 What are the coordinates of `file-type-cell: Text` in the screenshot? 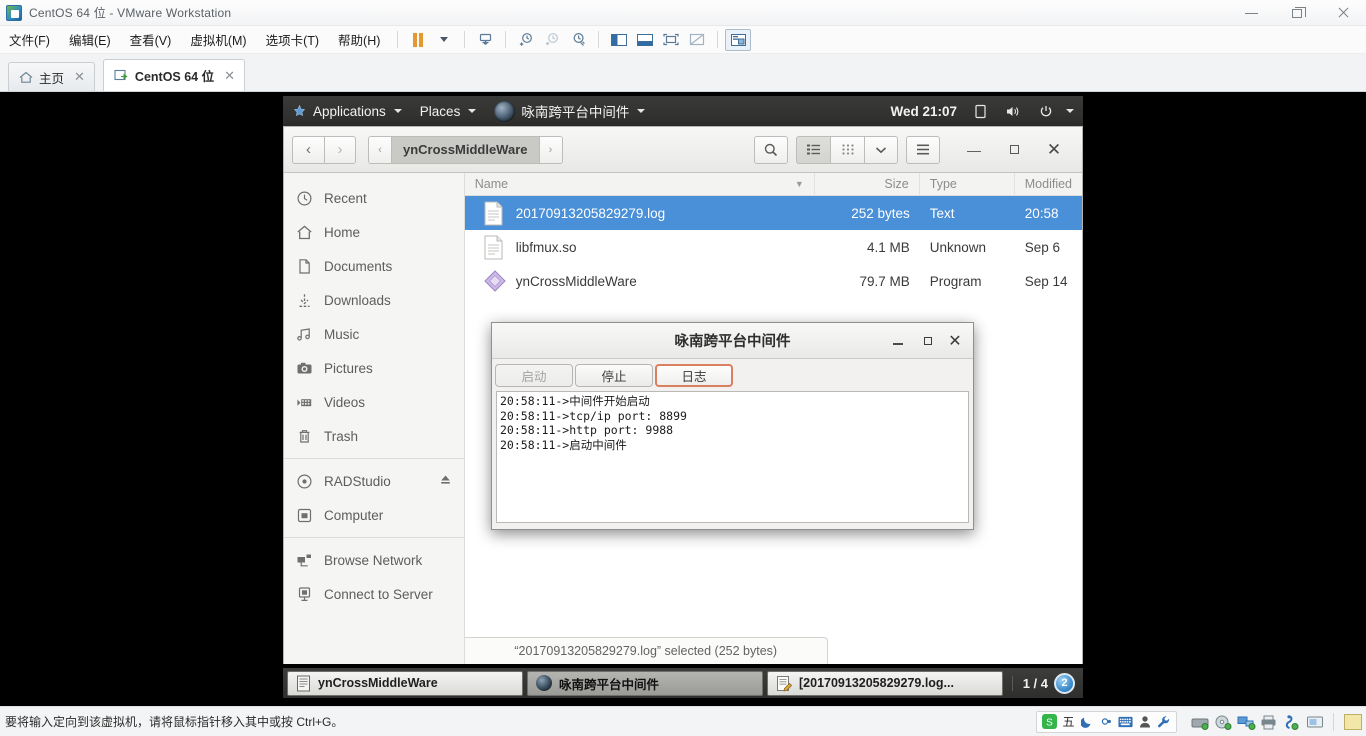 It's located at (942, 213).